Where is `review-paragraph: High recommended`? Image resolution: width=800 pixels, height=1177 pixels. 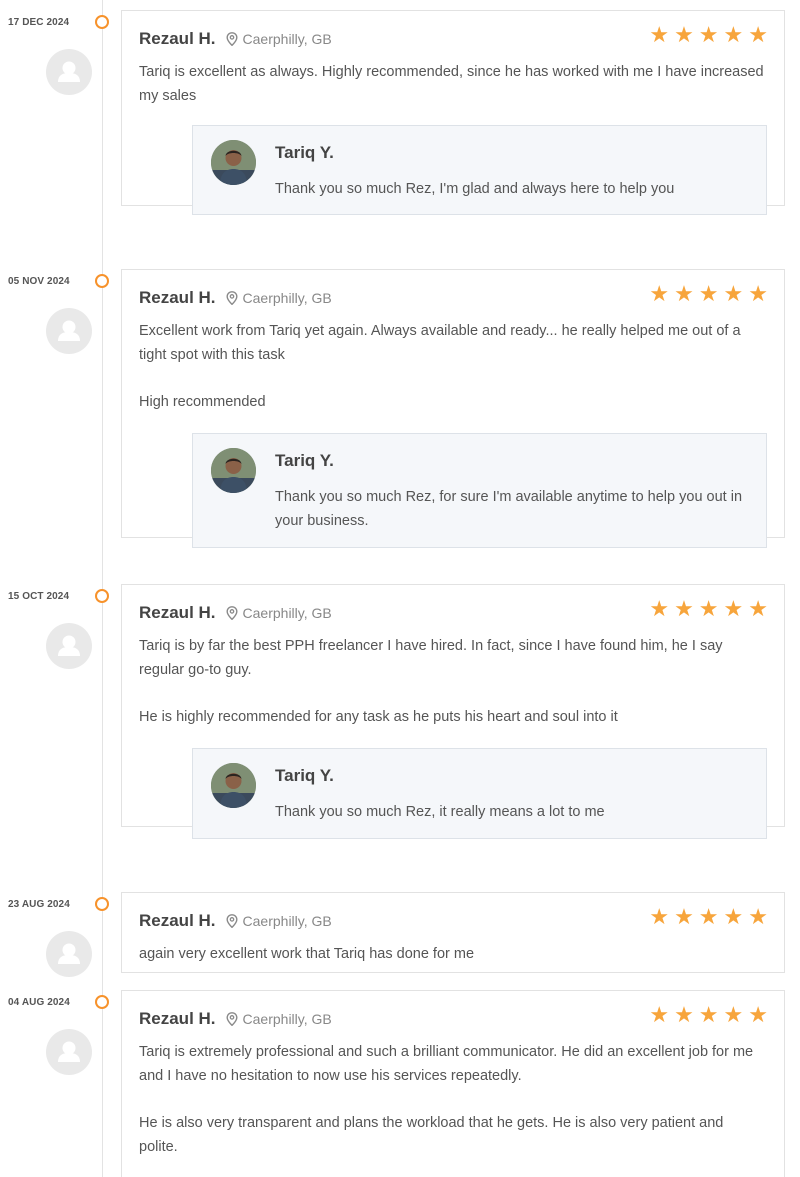 review-paragraph: High recommended is located at coordinates (202, 402).